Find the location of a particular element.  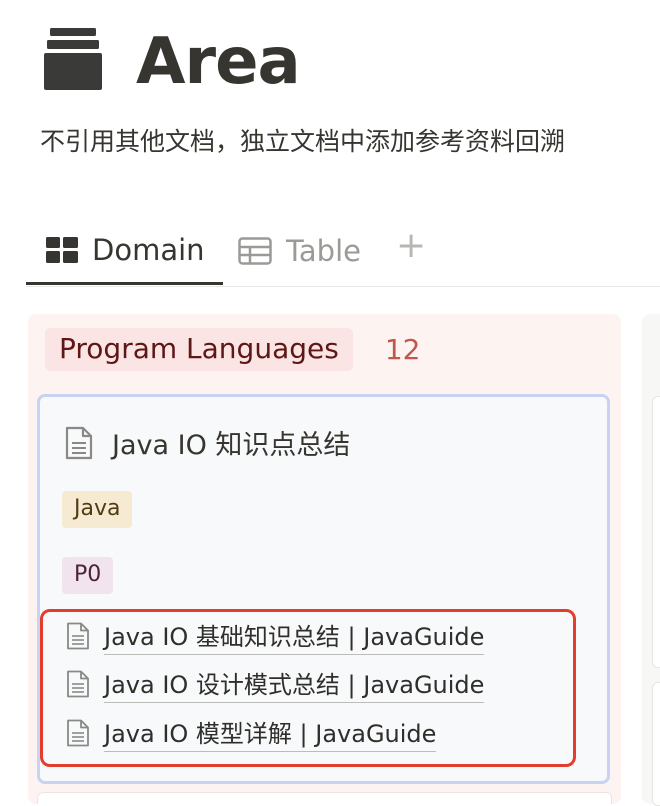

link-item: Java IO 基础知识总结 | JavaGuide is located at coordinates (275, 636).